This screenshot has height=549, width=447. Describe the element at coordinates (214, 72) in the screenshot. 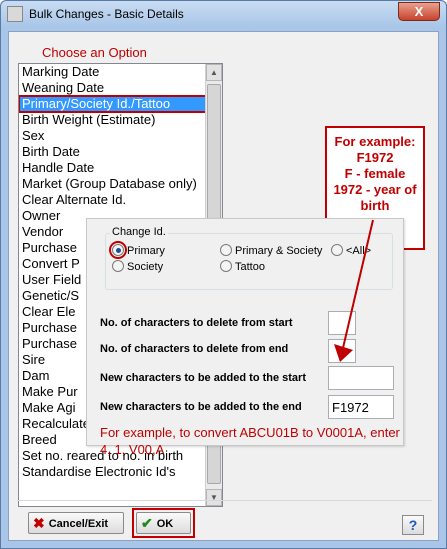

I see `scroll-up-button: ▲` at that location.